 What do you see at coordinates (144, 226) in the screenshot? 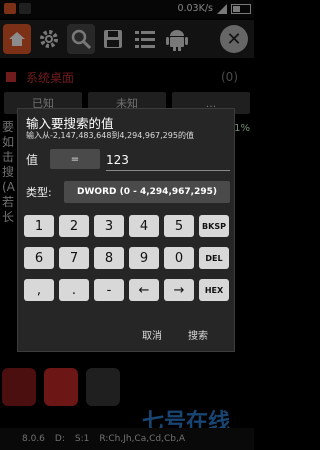
I see `key-4: 4` at bounding box center [144, 226].